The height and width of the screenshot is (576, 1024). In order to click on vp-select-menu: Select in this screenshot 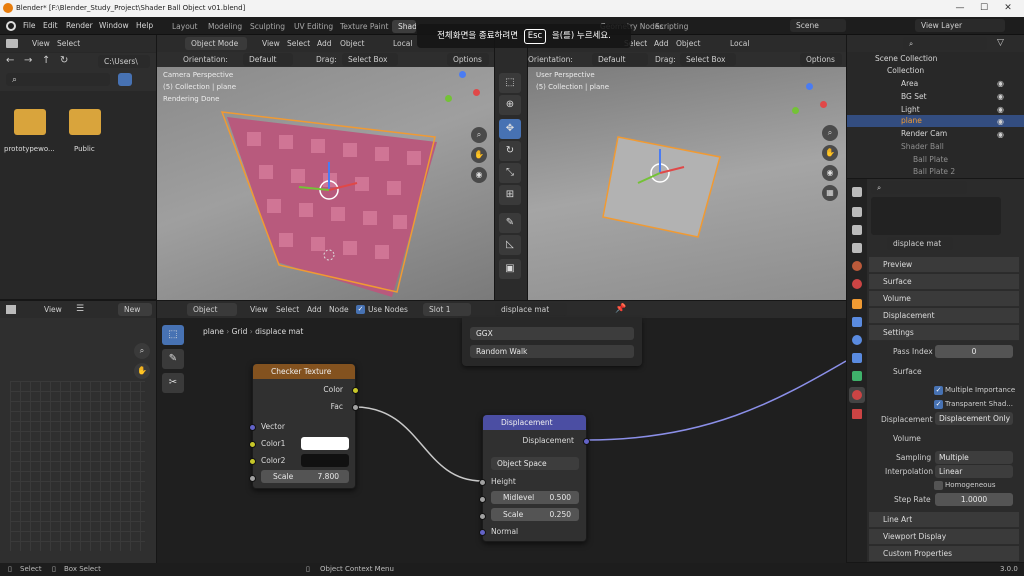, I will do `click(298, 43)`.